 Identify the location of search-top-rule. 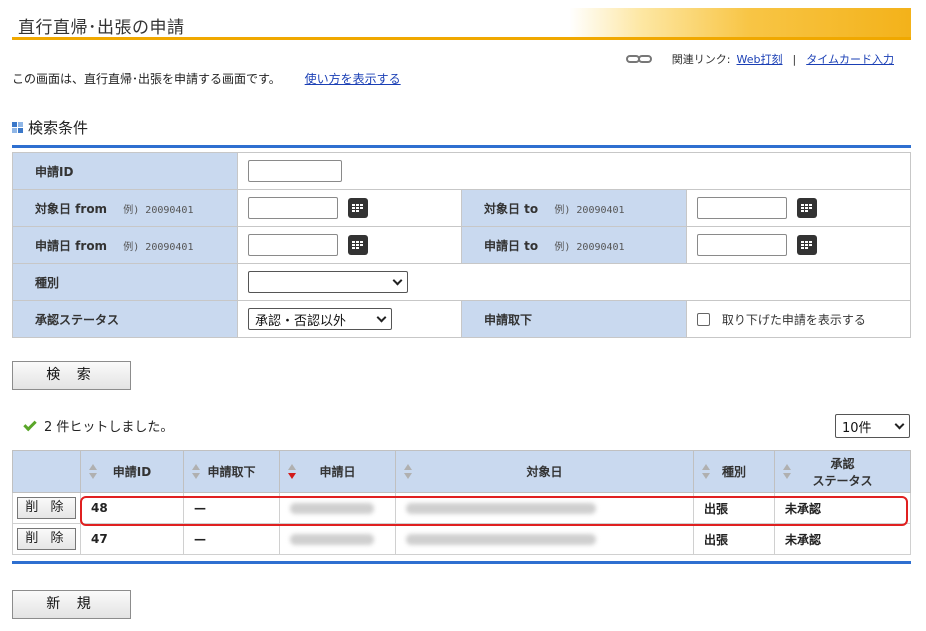
(461, 146).